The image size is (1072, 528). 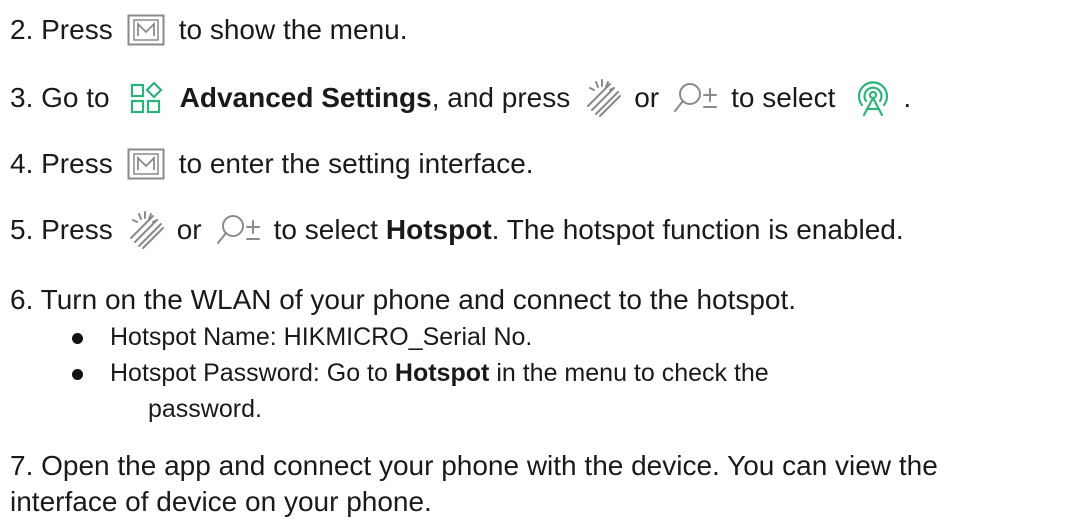 I want to click on advanced-settings-icon, so click(x=147, y=98).